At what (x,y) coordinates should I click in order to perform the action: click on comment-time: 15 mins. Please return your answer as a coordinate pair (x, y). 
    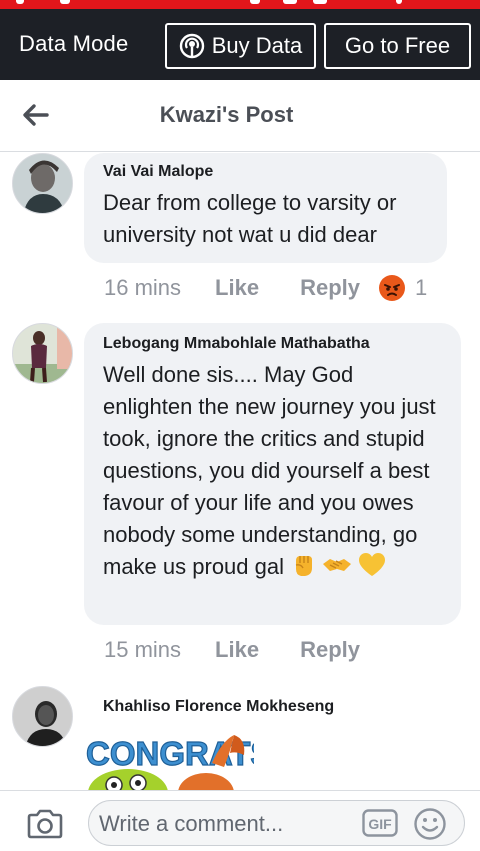
    Looking at the image, I should click on (143, 649).